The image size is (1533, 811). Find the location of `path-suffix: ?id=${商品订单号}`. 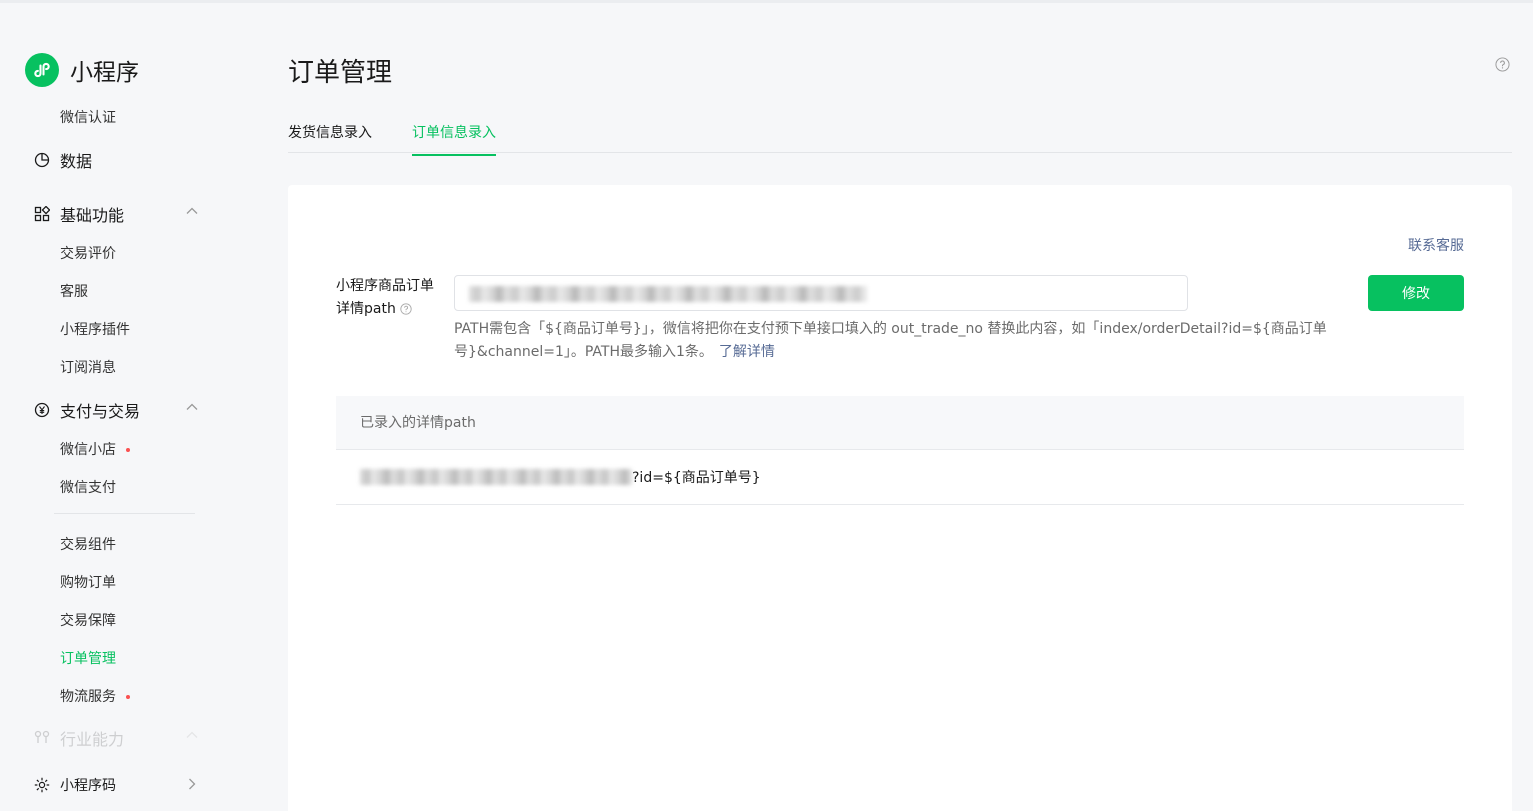

path-suffix: ?id=${商品订单号} is located at coordinates (696, 478).